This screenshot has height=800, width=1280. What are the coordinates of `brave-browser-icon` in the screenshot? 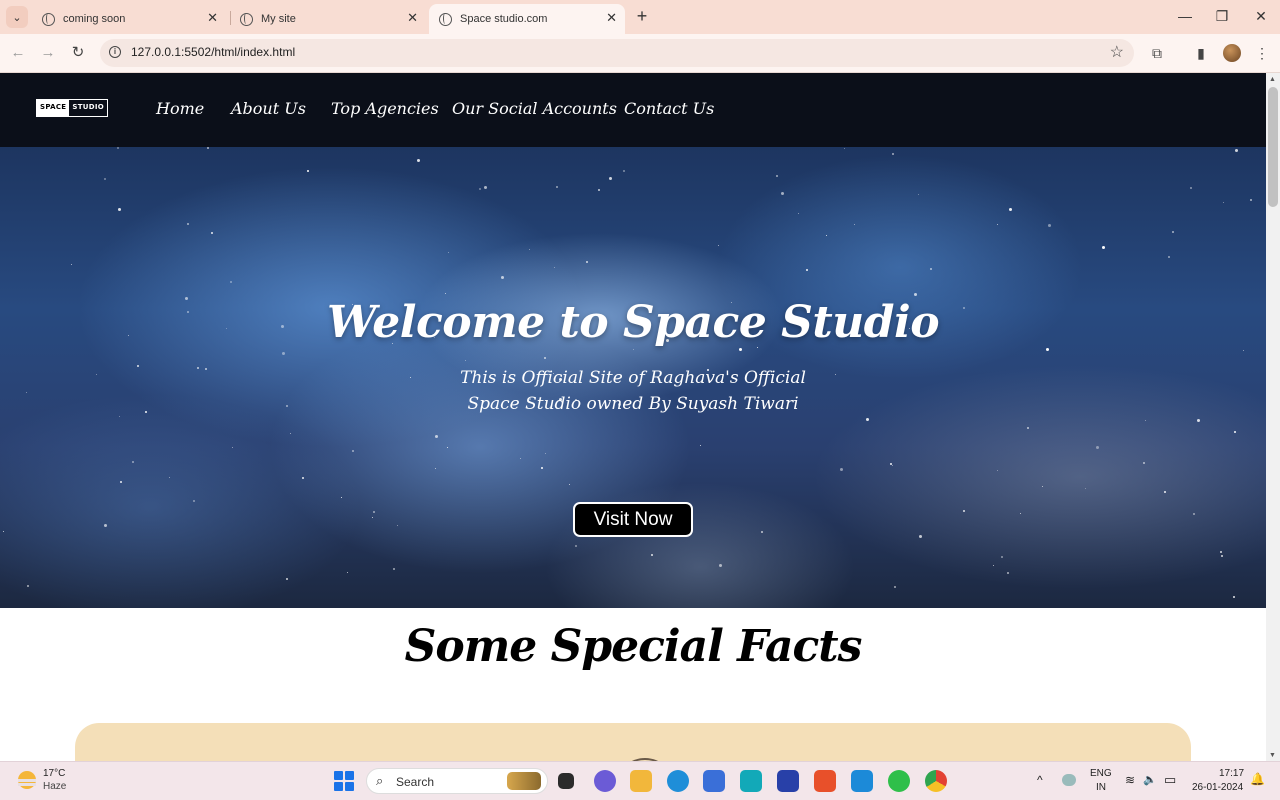 It's located at (825, 781).